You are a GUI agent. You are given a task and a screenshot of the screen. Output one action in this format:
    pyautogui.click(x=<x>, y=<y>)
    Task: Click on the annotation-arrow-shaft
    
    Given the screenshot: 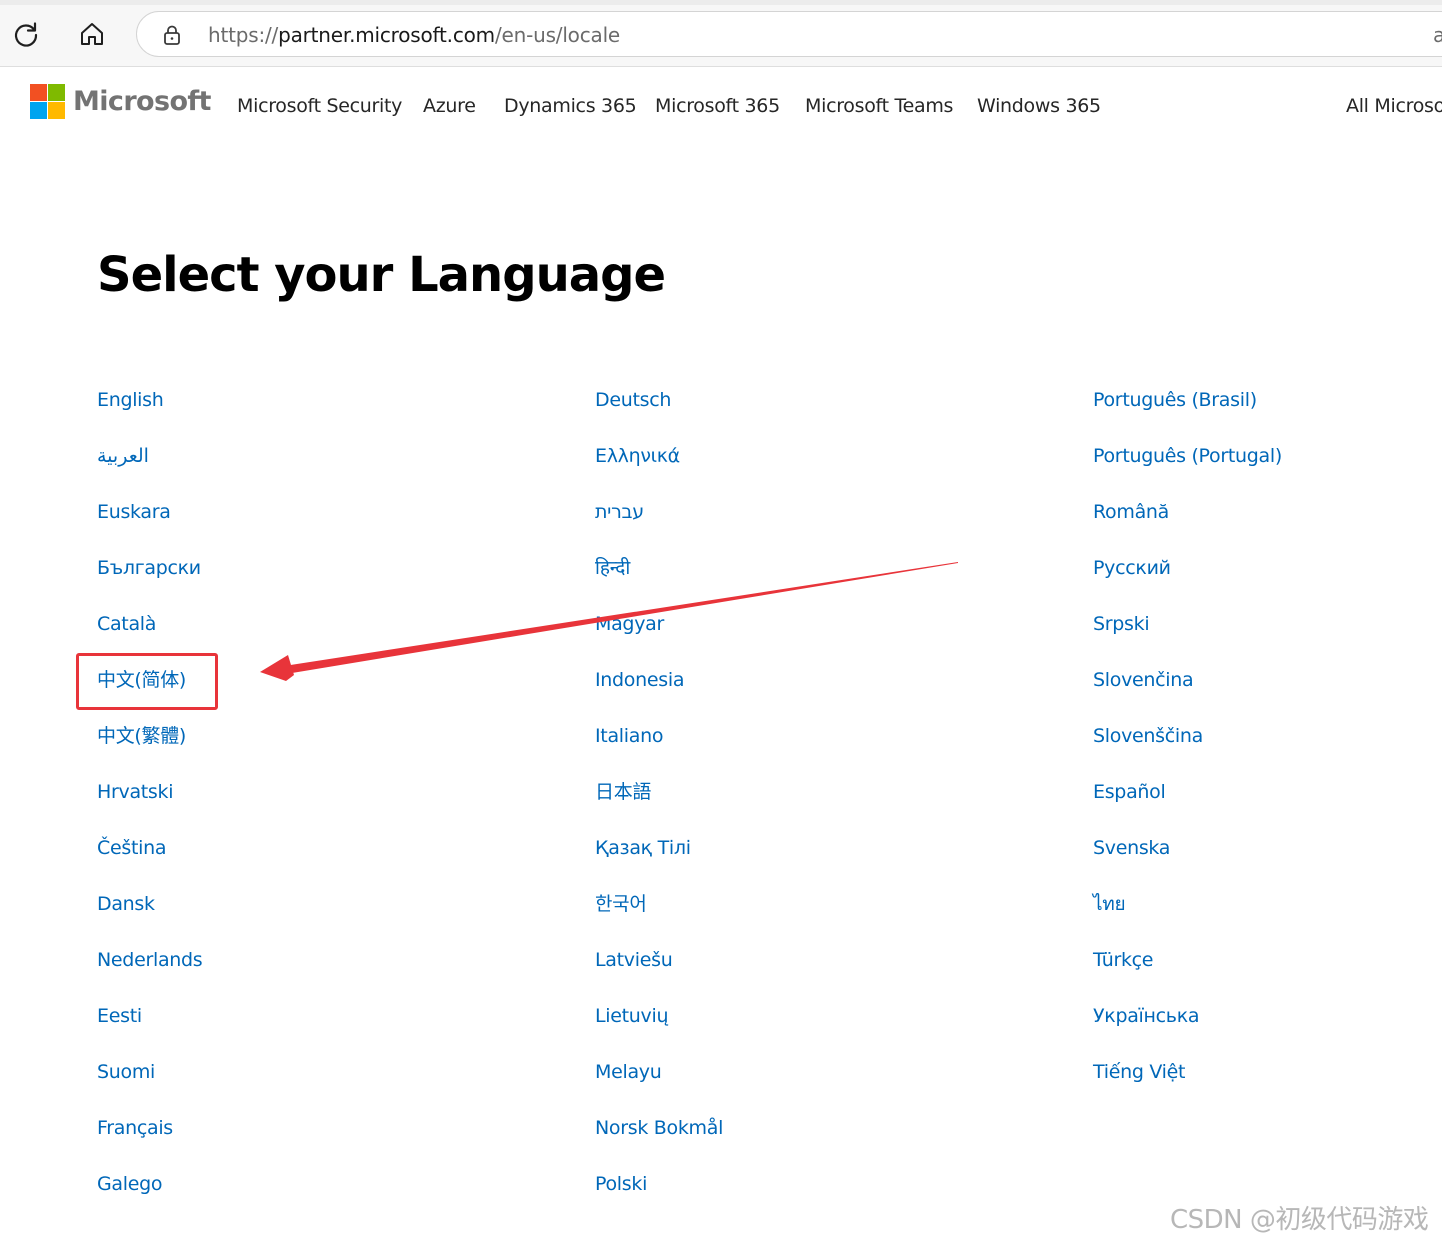 What is the action you would take?
    pyautogui.click(x=621, y=618)
    